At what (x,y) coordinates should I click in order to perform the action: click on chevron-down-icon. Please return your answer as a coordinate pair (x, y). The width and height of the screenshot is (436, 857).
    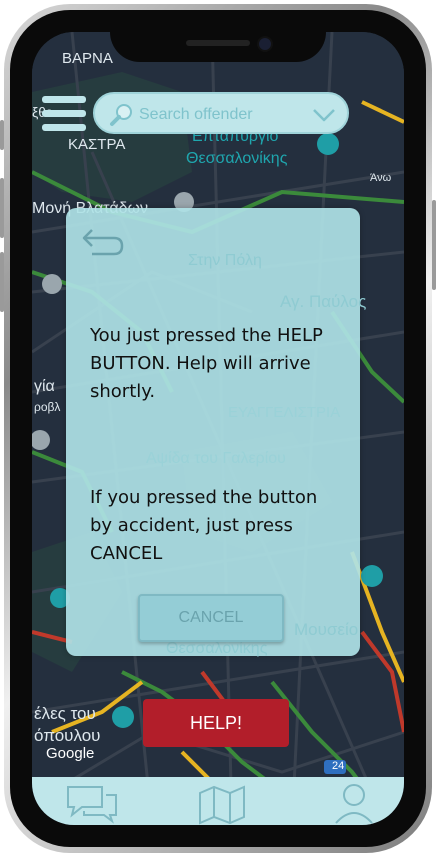
    Looking at the image, I should click on (324, 115).